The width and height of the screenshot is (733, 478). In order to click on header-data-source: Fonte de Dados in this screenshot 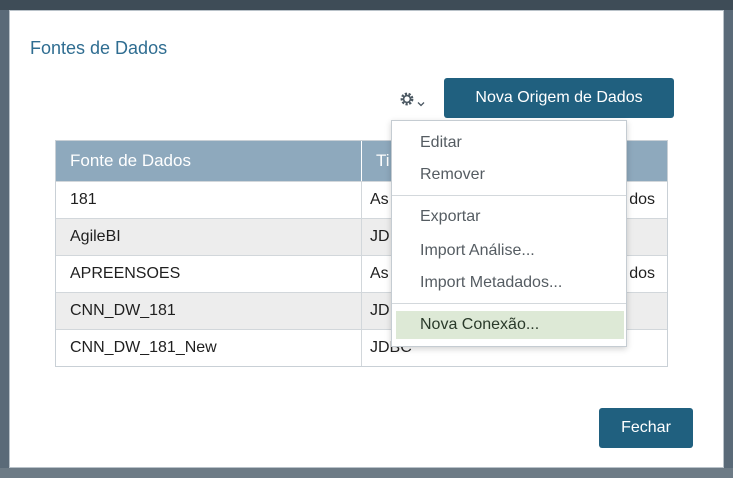, I will do `click(209, 161)`.